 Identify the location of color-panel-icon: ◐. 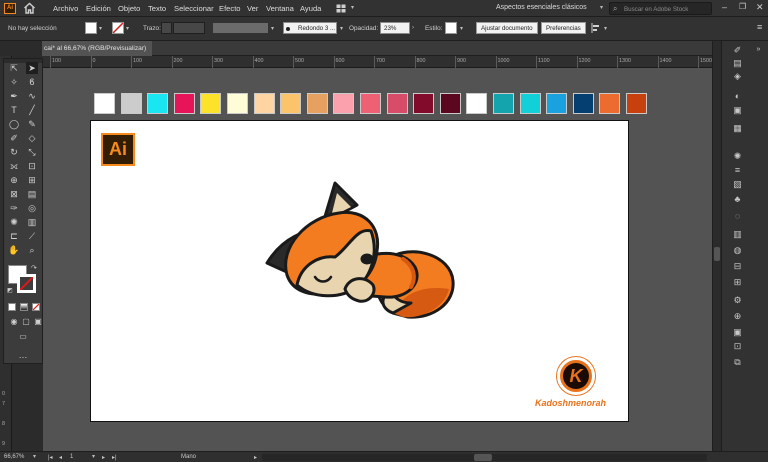
(737, 96).